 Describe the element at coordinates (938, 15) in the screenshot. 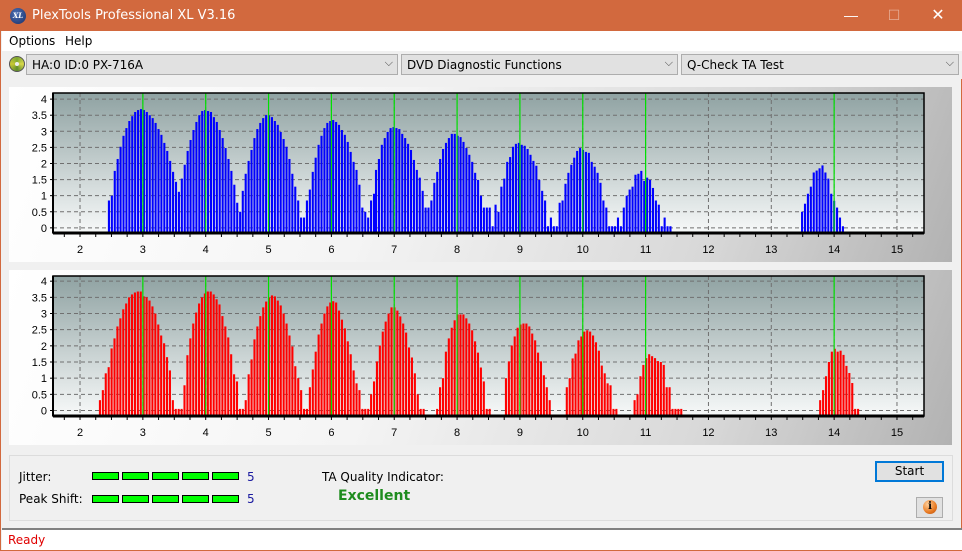

I see `close-button: ✕` at that location.